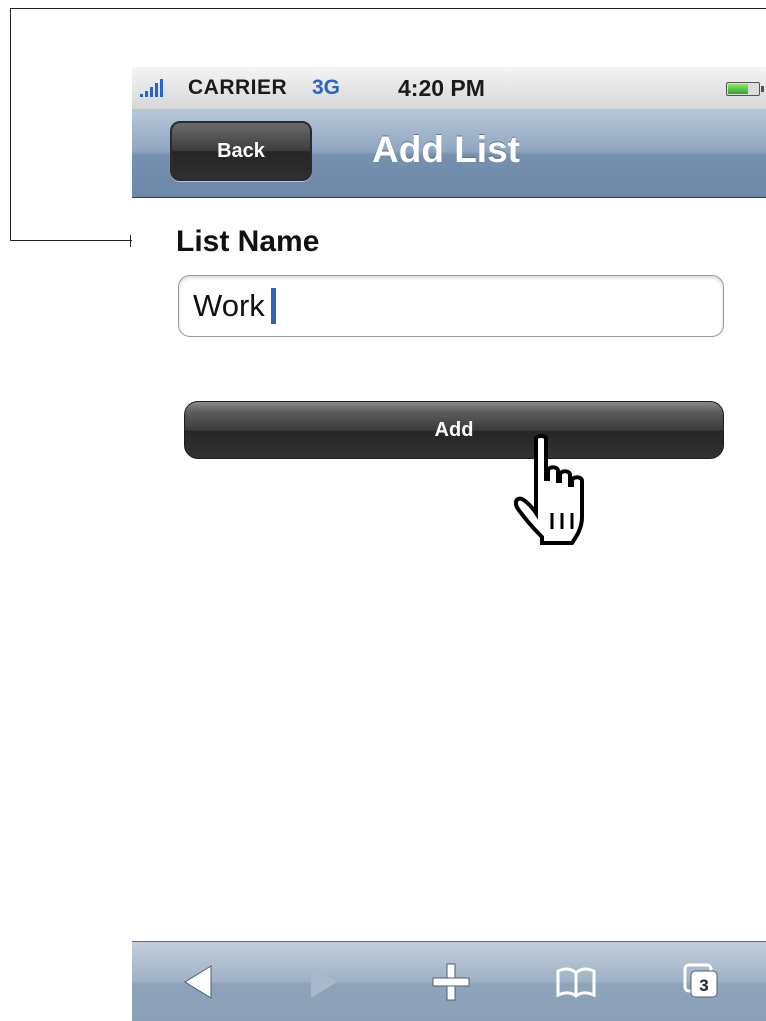 This screenshot has width=766, height=1021. Describe the element at coordinates (248, 241) in the screenshot. I see `list-name-label: List Name` at that location.